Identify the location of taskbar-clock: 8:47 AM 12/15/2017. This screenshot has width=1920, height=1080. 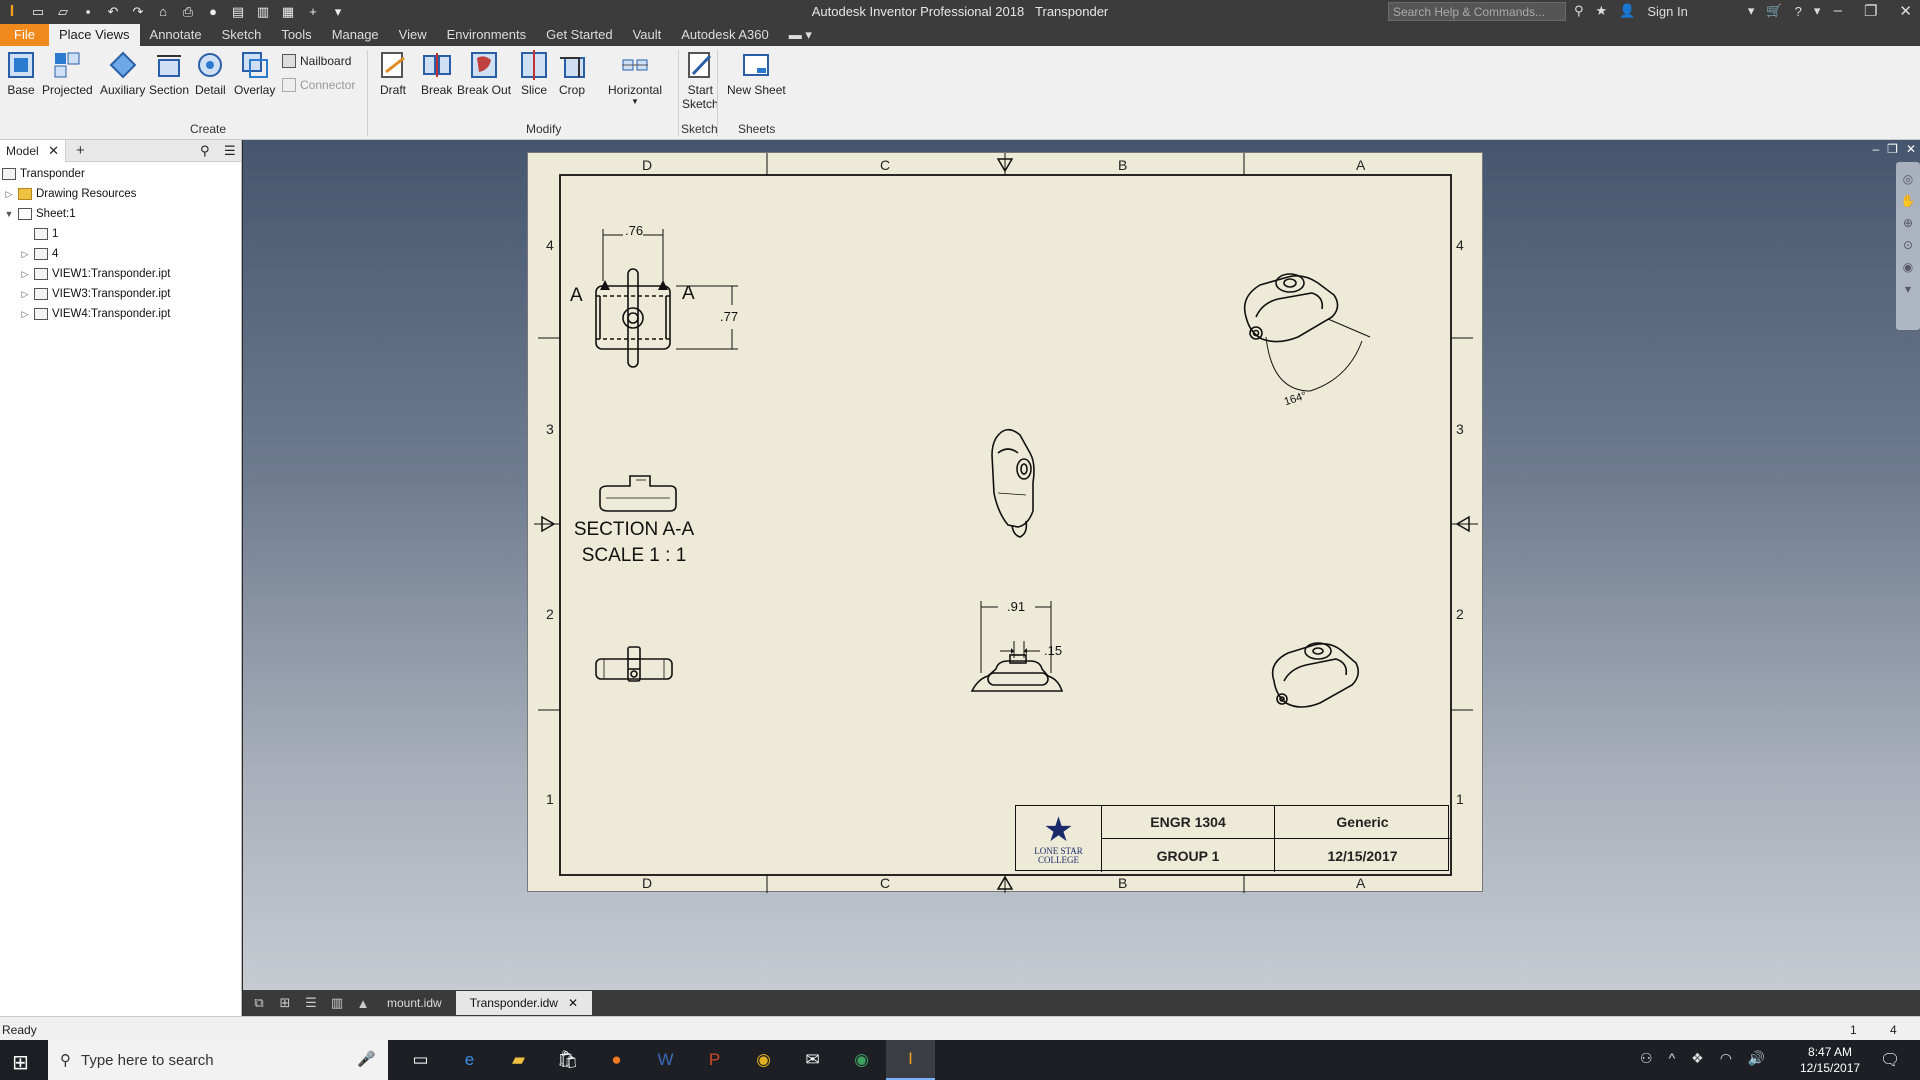
(1830, 1060).